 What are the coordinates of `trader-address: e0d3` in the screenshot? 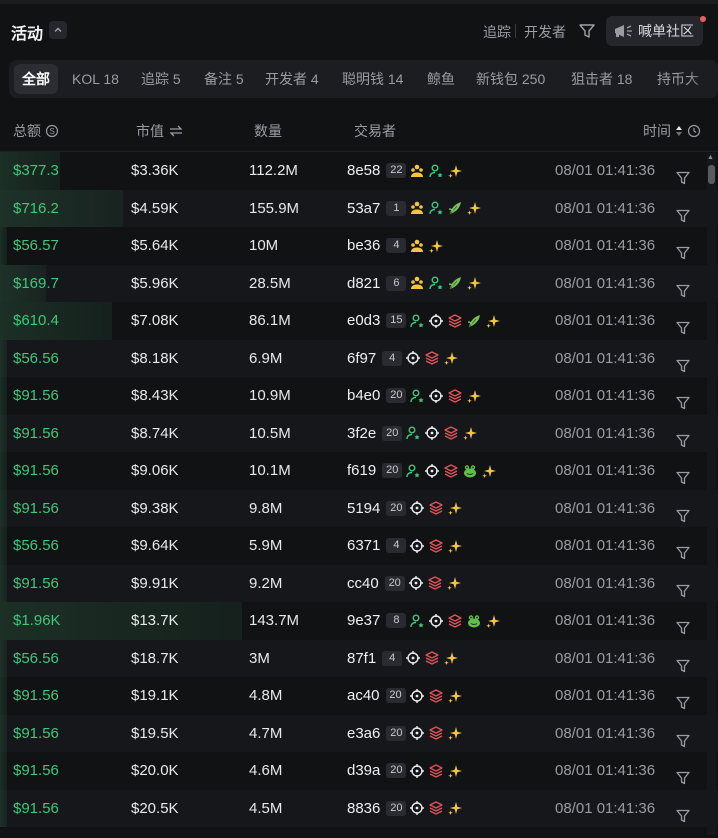 It's located at (363, 321).